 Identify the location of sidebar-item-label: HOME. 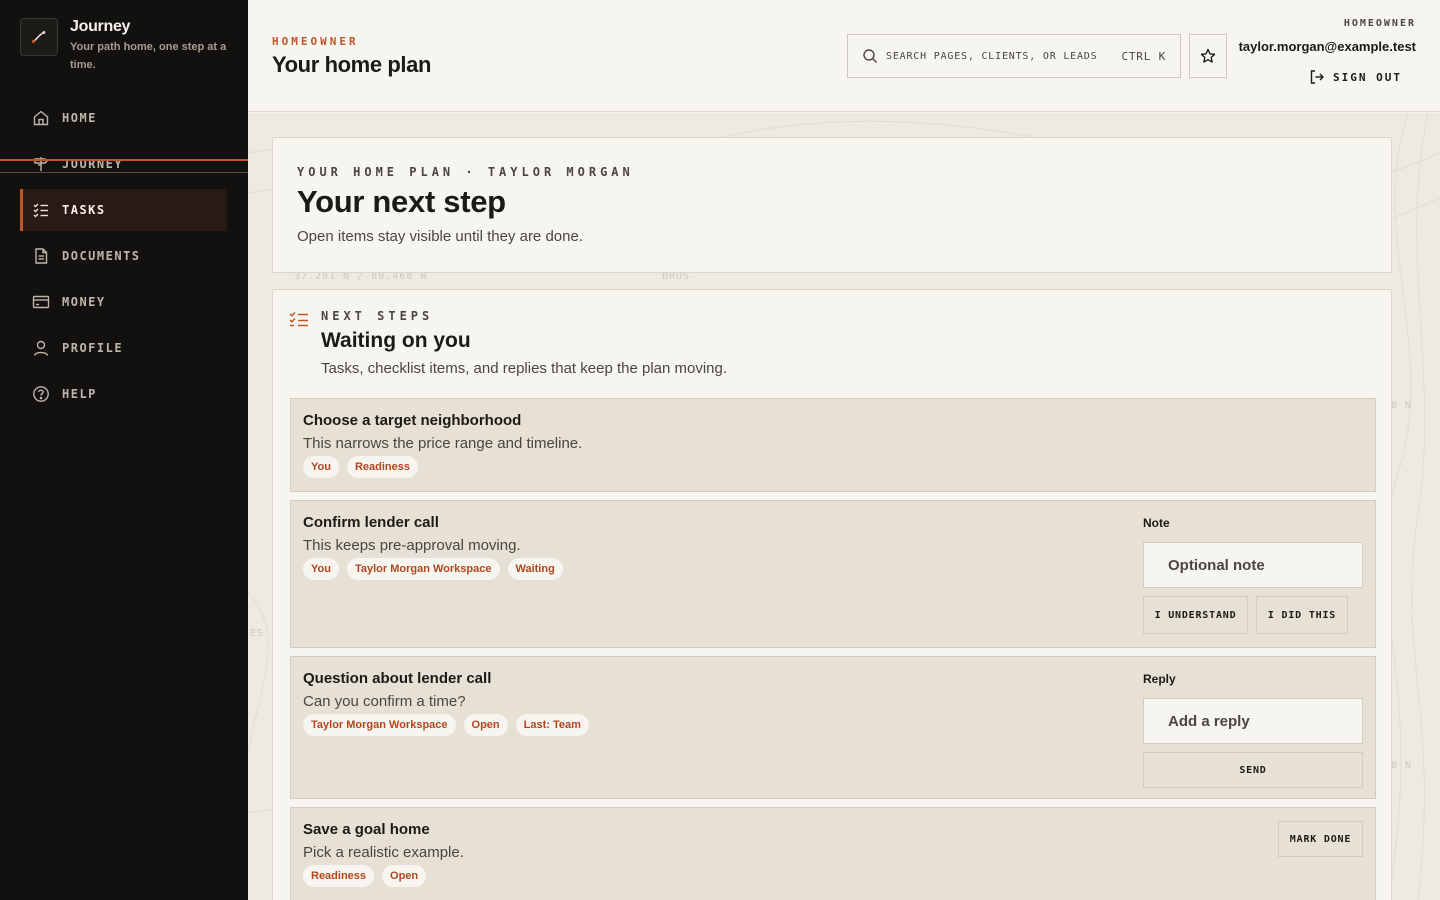
(79, 118).